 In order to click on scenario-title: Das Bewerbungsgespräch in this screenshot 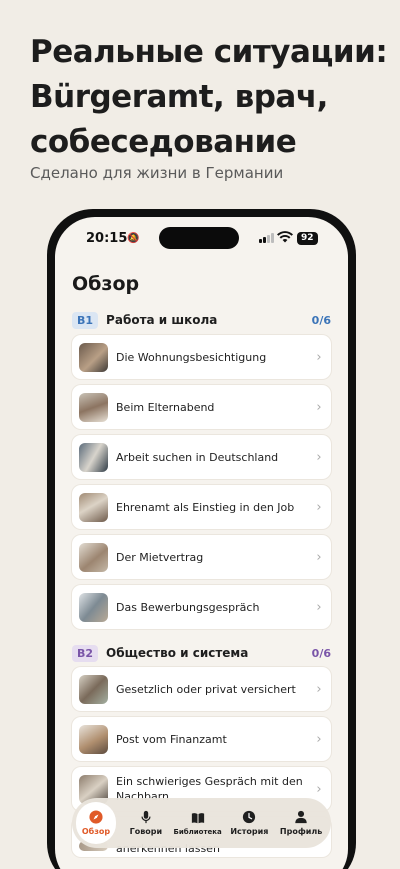, I will do `click(188, 607)`.